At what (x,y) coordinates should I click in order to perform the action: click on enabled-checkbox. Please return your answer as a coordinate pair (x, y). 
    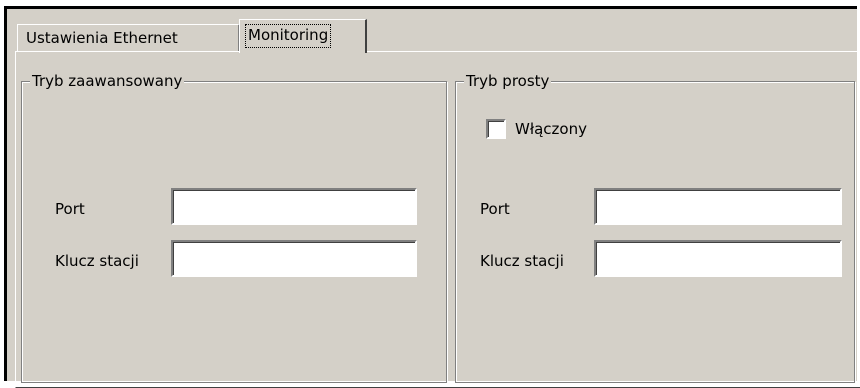
    Looking at the image, I should click on (496, 129).